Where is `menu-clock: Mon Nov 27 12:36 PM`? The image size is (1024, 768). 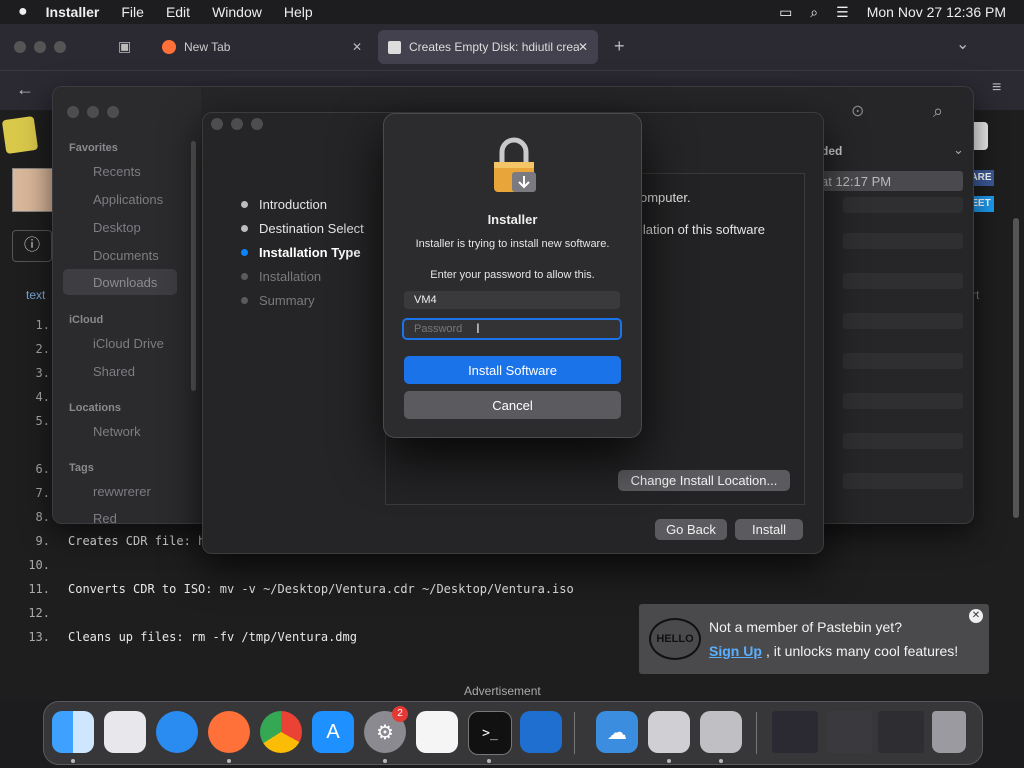
menu-clock: Mon Nov 27 12:36 PM is located at coordinates (936, 12).